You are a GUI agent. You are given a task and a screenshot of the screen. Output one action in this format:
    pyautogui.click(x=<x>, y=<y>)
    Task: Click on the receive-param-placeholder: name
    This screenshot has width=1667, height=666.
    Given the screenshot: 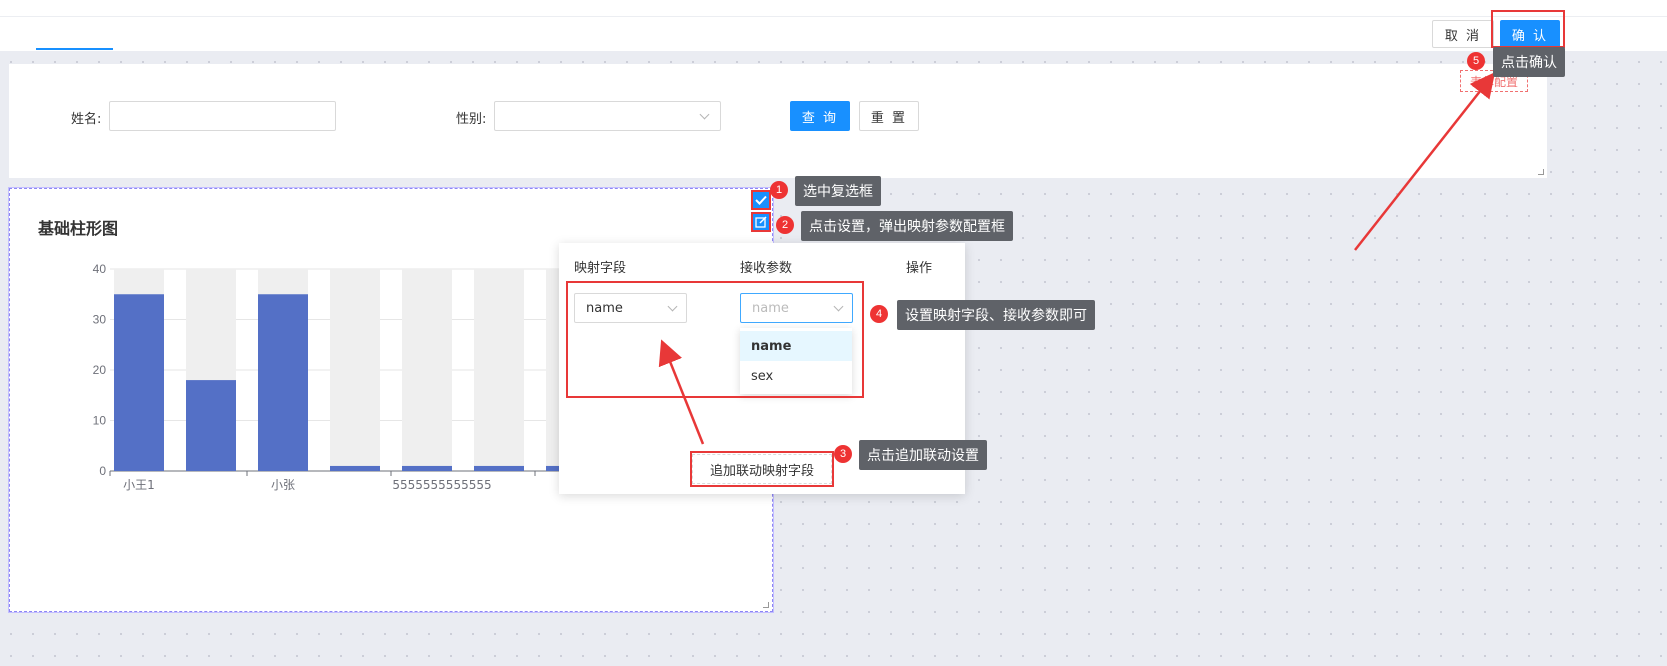 What is the action you would take?
    pyautogui.click(x=770, y=308)
    